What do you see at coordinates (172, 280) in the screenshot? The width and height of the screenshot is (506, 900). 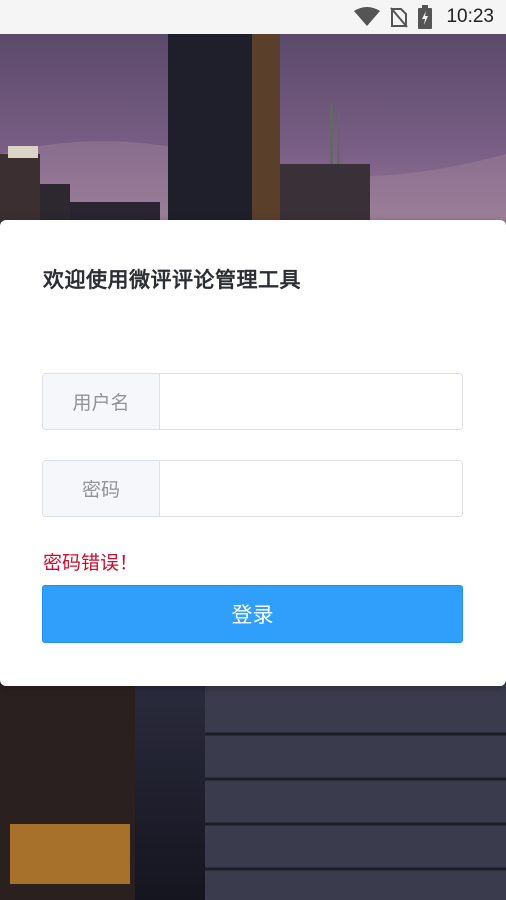 I see `page-title: 欢迎使用微评评论管理工具` at bounding box center [172, 280].